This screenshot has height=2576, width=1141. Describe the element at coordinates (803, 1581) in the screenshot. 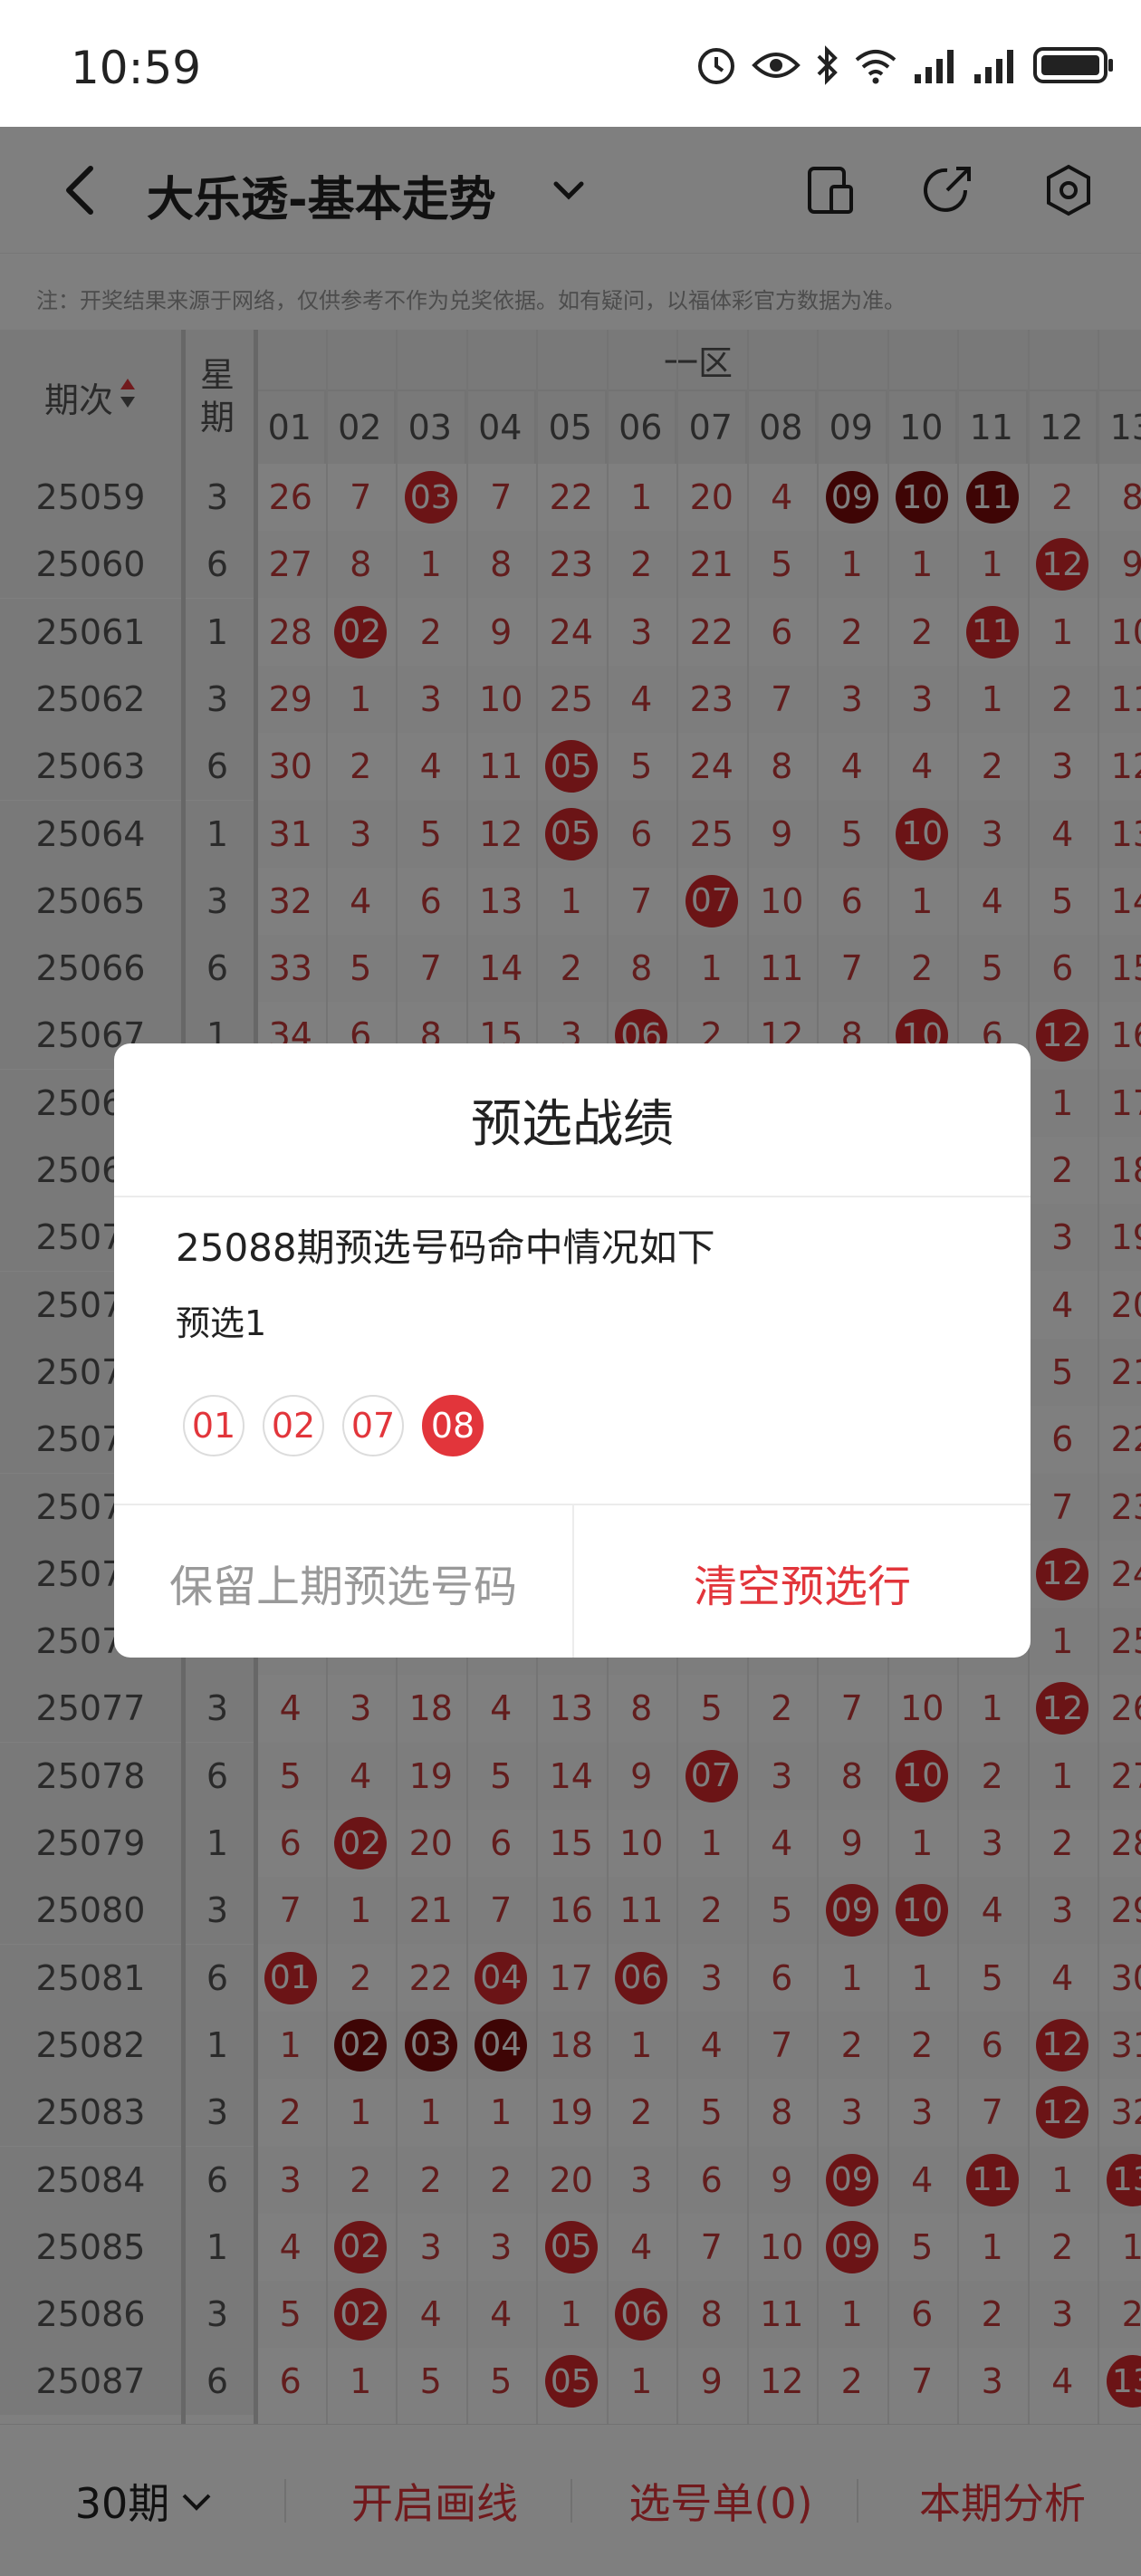

I see `clear-preselect-button: 清空预选行` at that location.